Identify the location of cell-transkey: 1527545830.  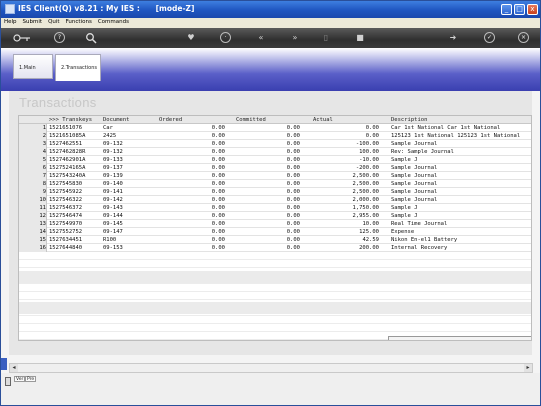
(65, 184).